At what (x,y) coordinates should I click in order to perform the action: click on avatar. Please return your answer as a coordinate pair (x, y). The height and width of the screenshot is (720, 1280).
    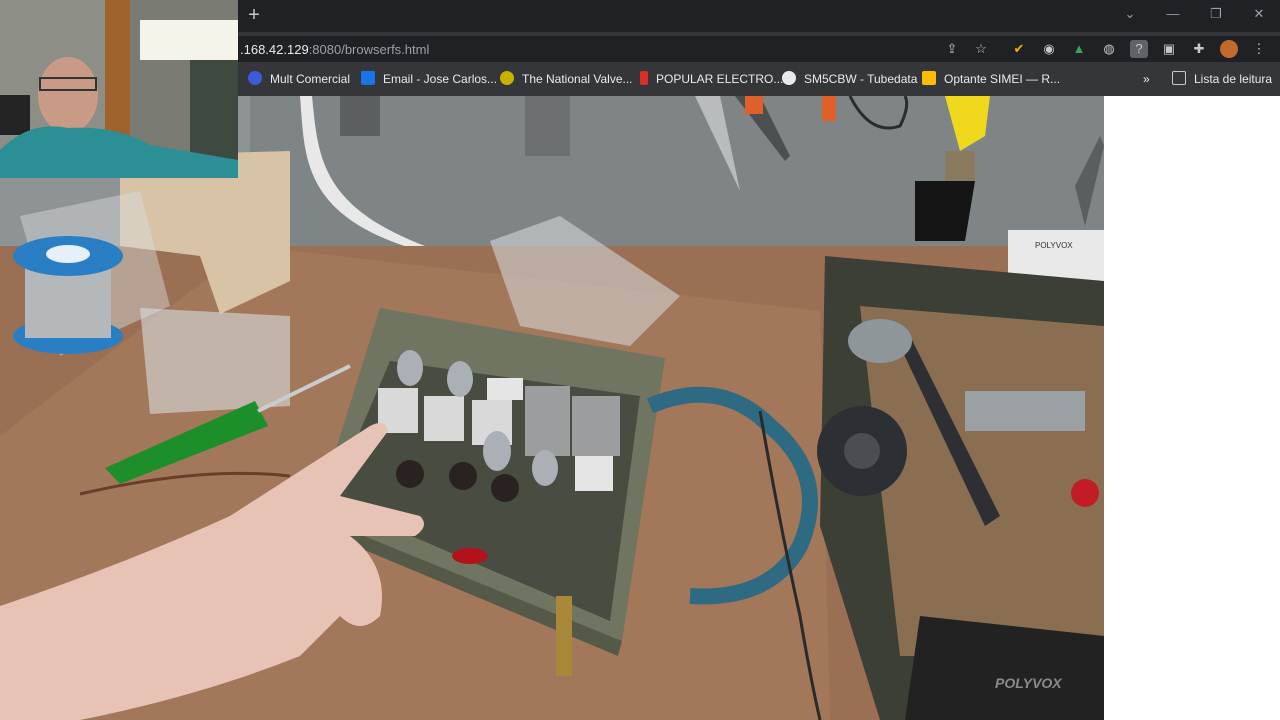
    Looking at the image, I should click on (1229, 49).